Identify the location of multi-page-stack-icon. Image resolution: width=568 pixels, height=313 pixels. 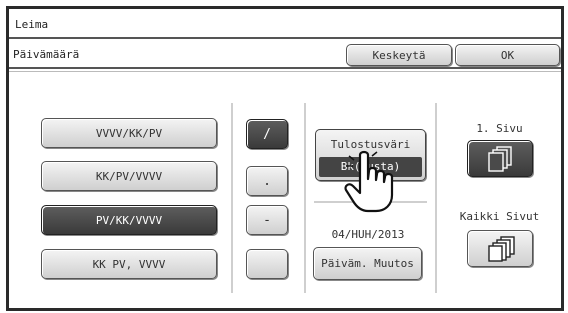
(501, 248).